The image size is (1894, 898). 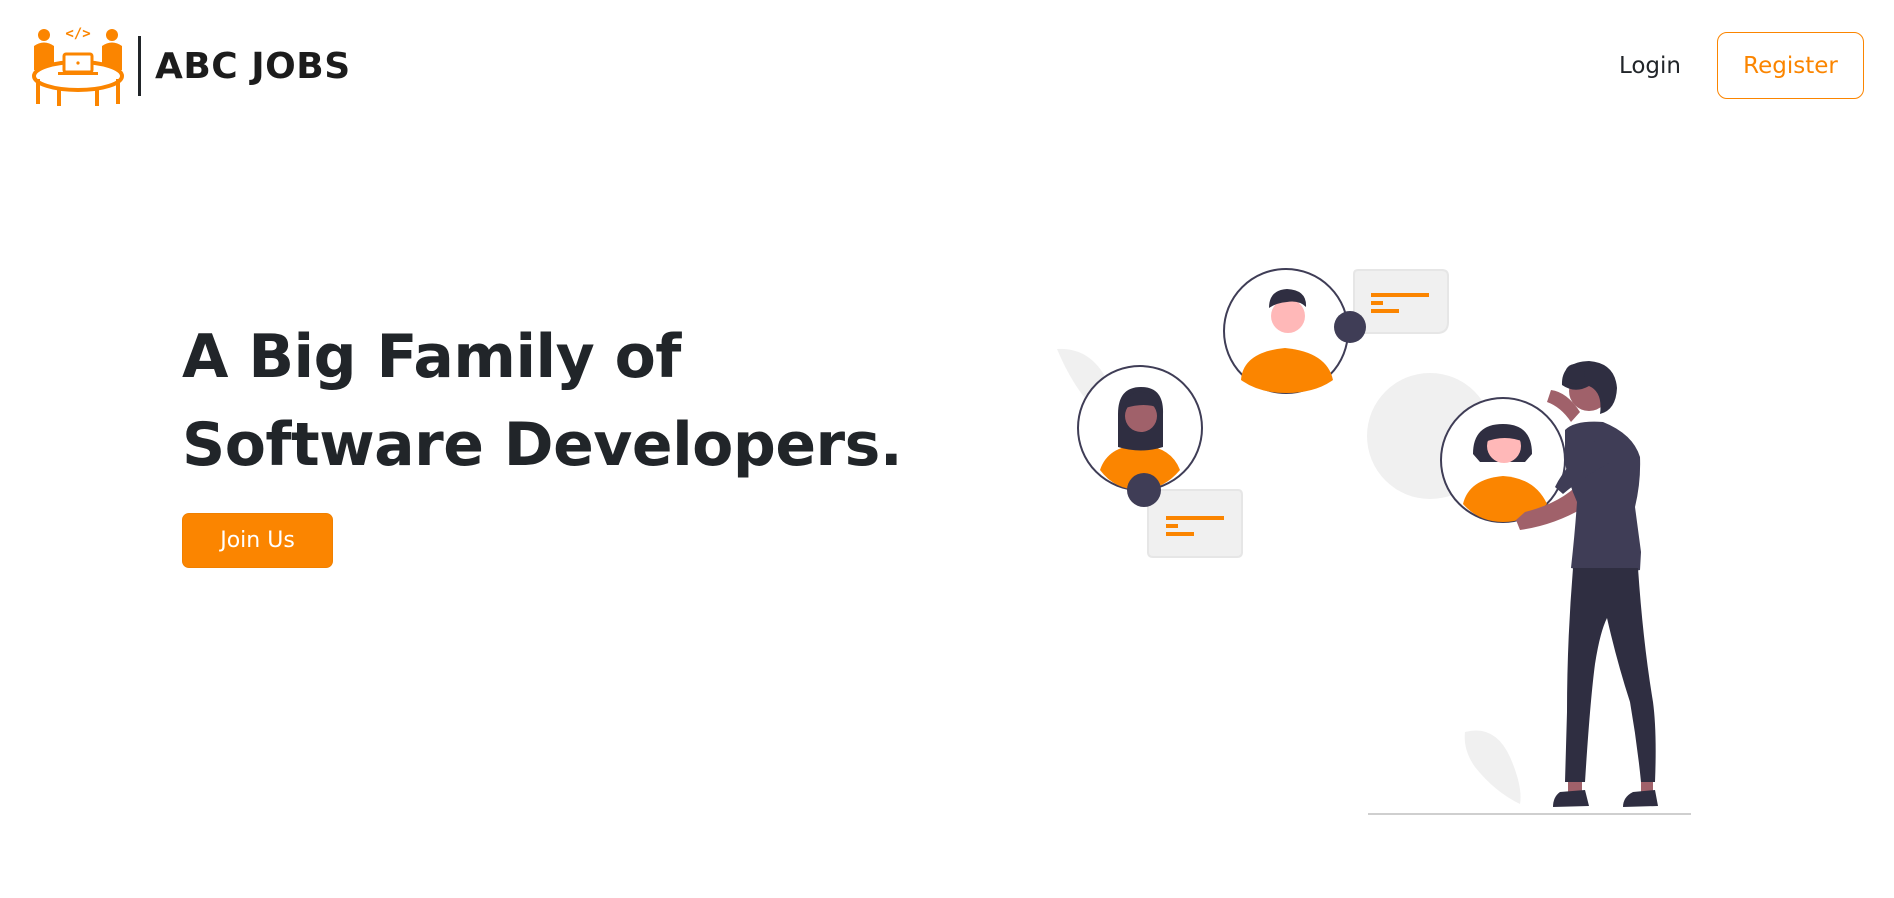 I want to click on register-button: Register, so click(x=1790, y=65).